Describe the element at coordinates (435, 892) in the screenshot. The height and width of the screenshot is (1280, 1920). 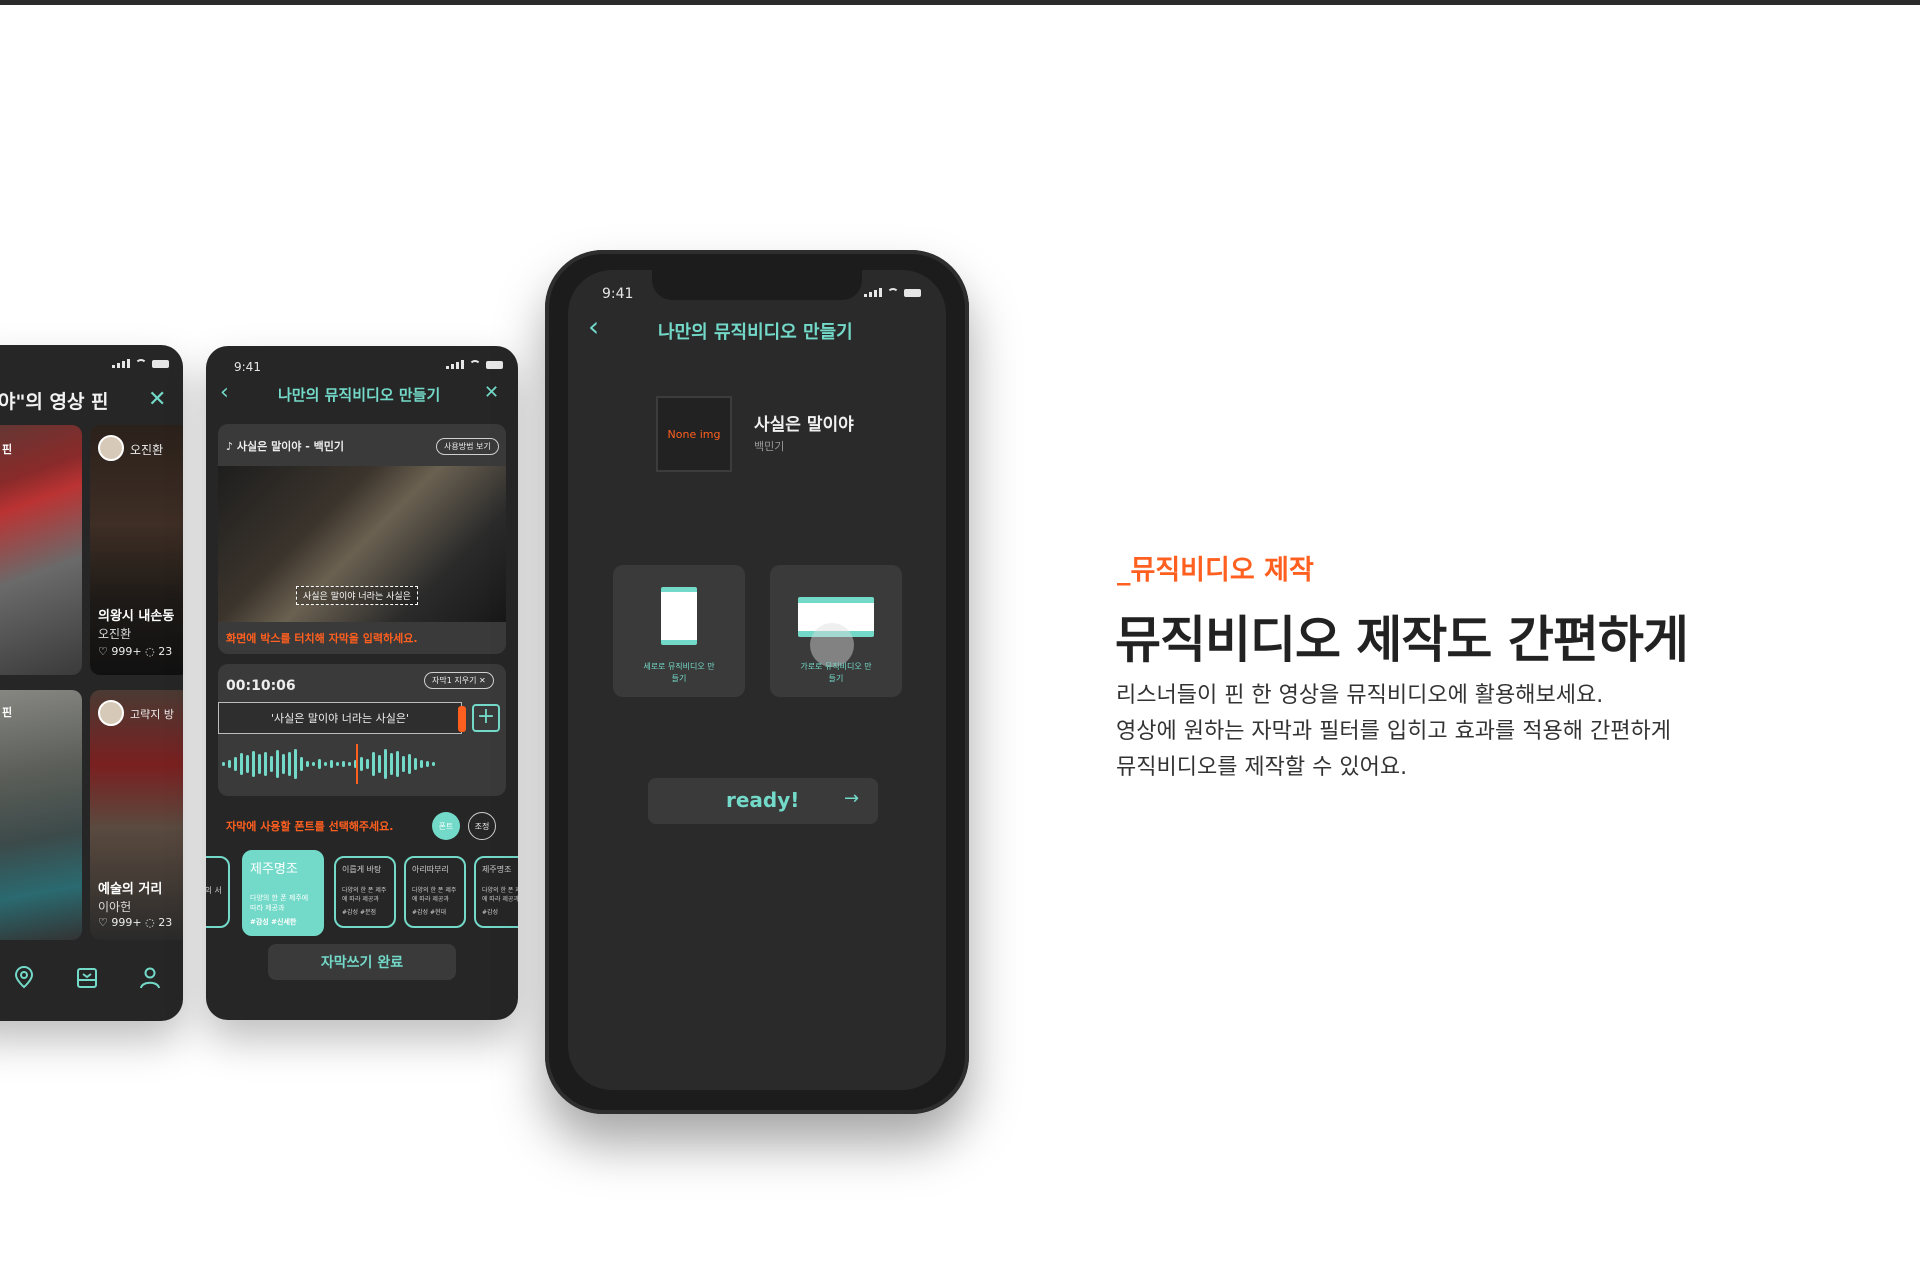
I see `font-card: 아리따부리 다양의 한 폰 제주에 따라 제공과 #감성 #현대` at that location.